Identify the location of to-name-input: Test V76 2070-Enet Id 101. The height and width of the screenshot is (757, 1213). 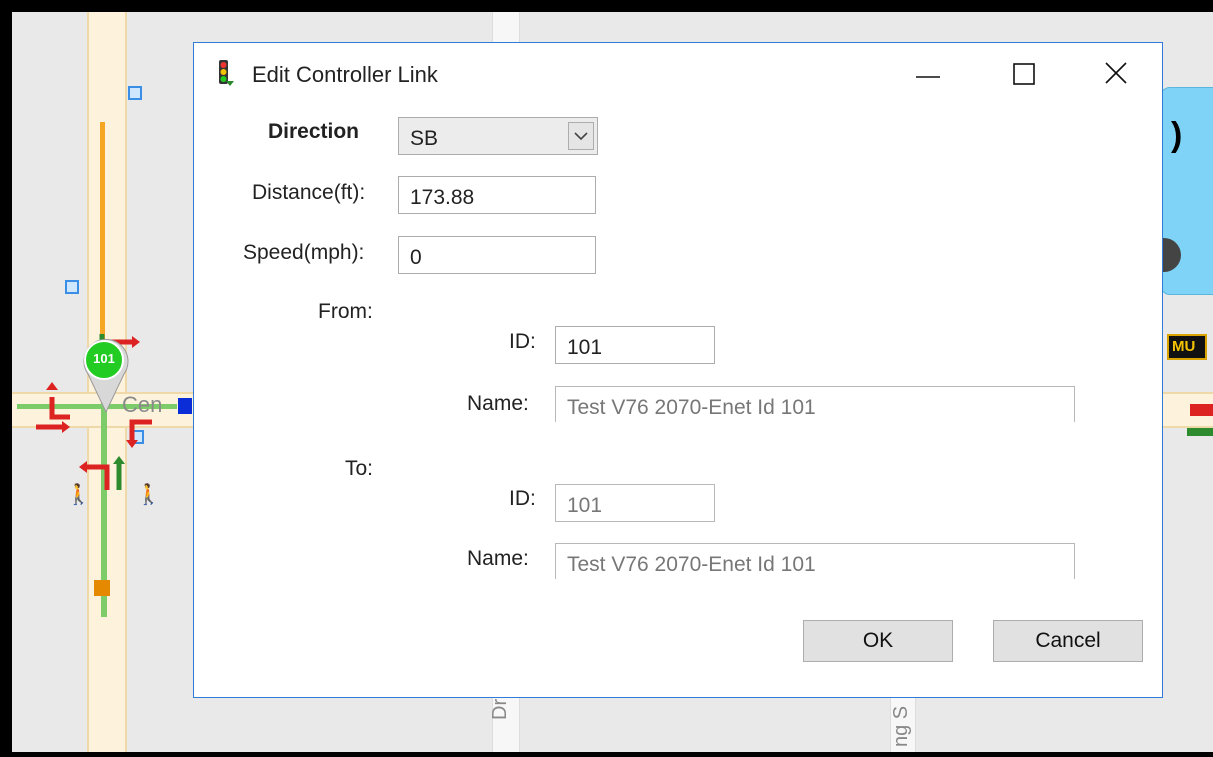
(815, 561).